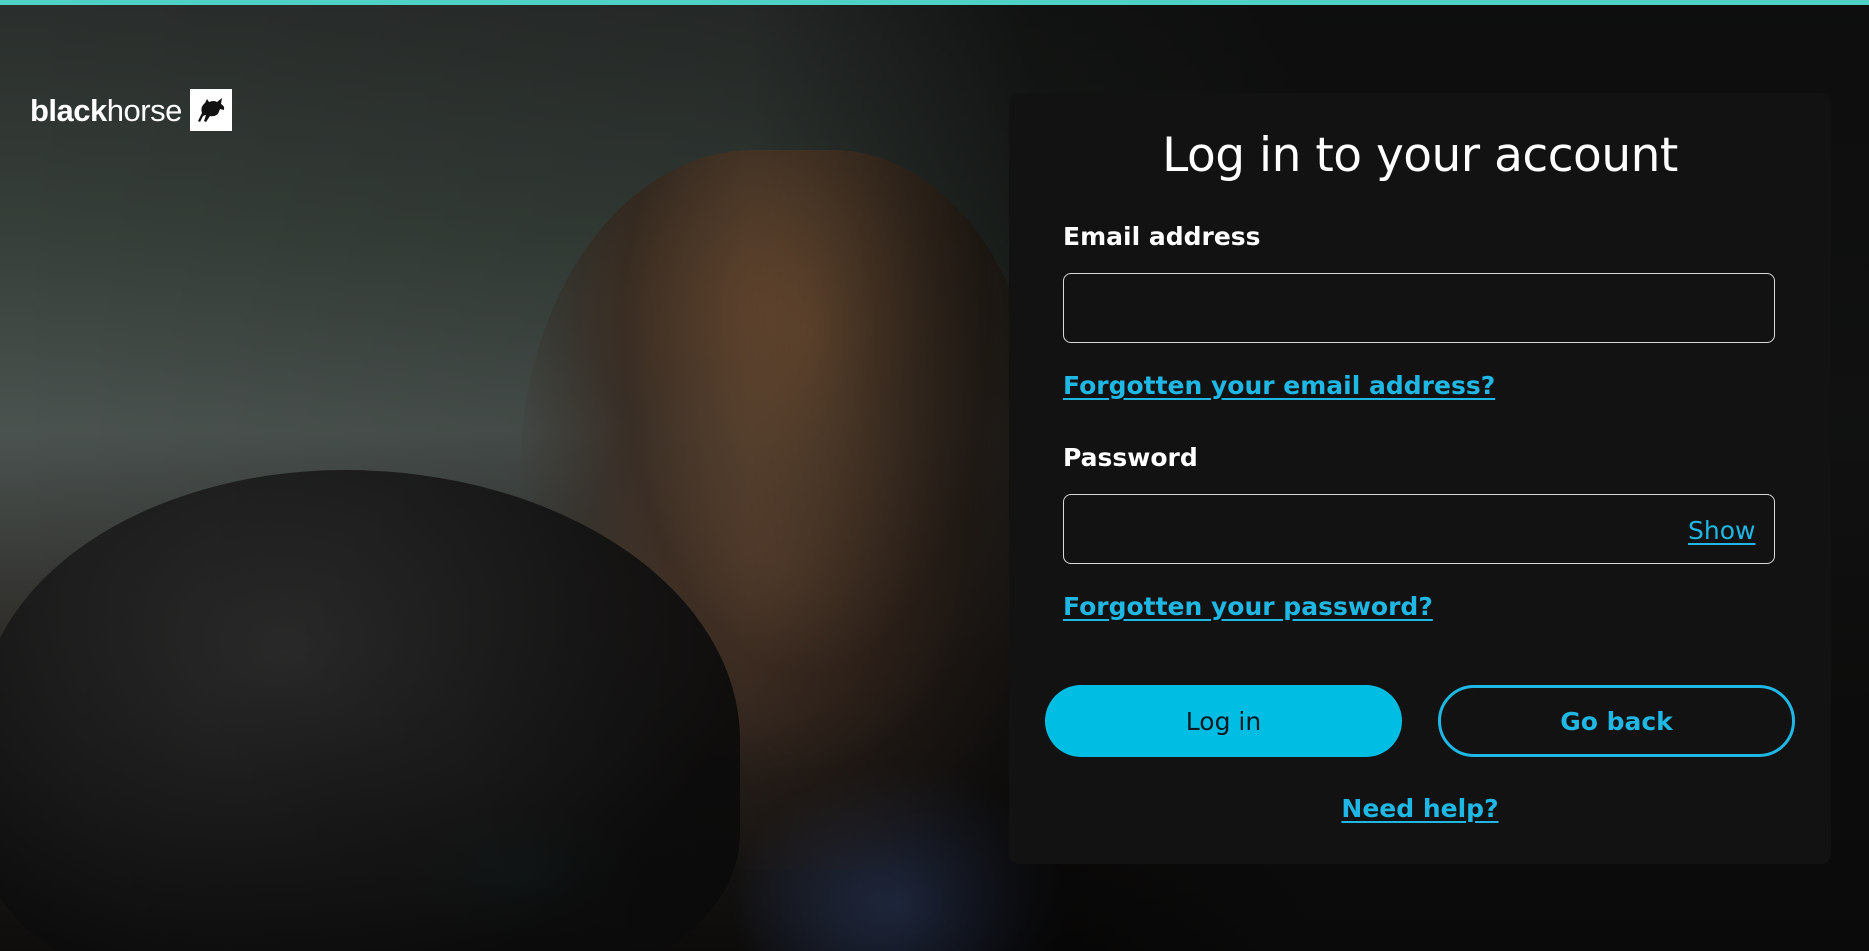  What do you see at coordinates (144, 110) in the screenshot?
I see `logo-wordmark-regular: horse` at bounding box center [144, 110].